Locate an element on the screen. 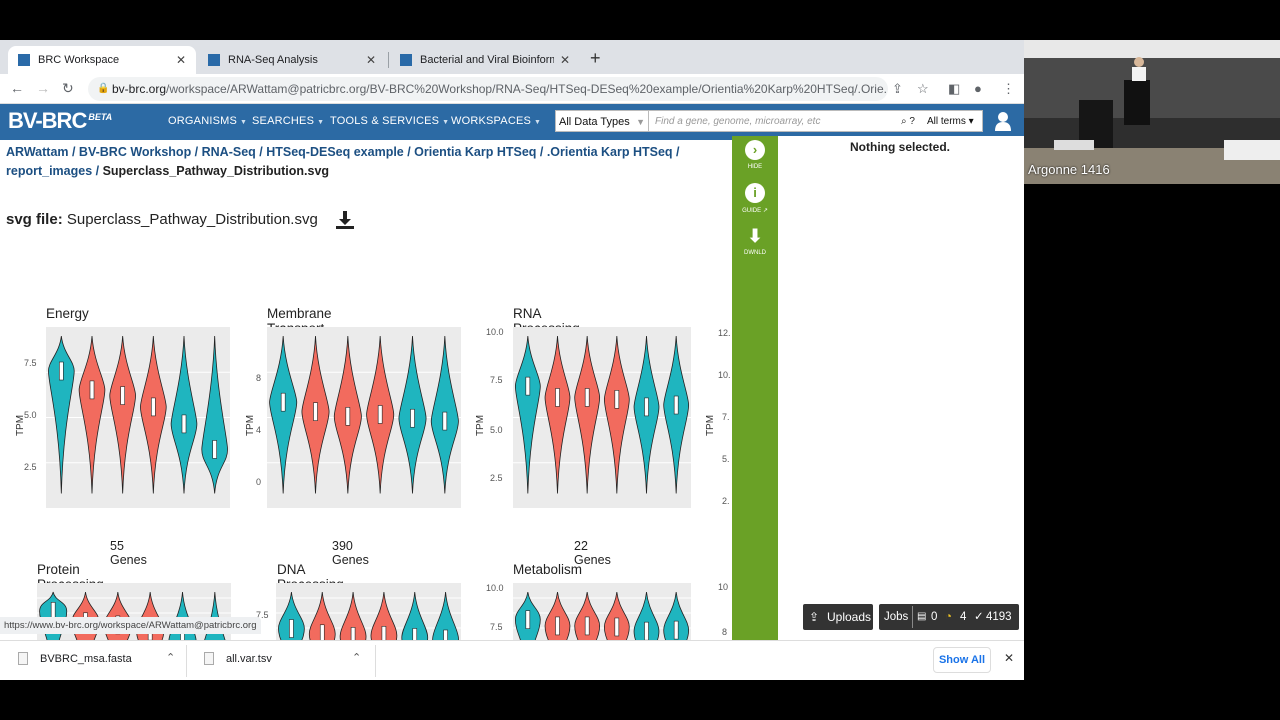  y-tick-label: 12. is located at coordinates (724, 333).